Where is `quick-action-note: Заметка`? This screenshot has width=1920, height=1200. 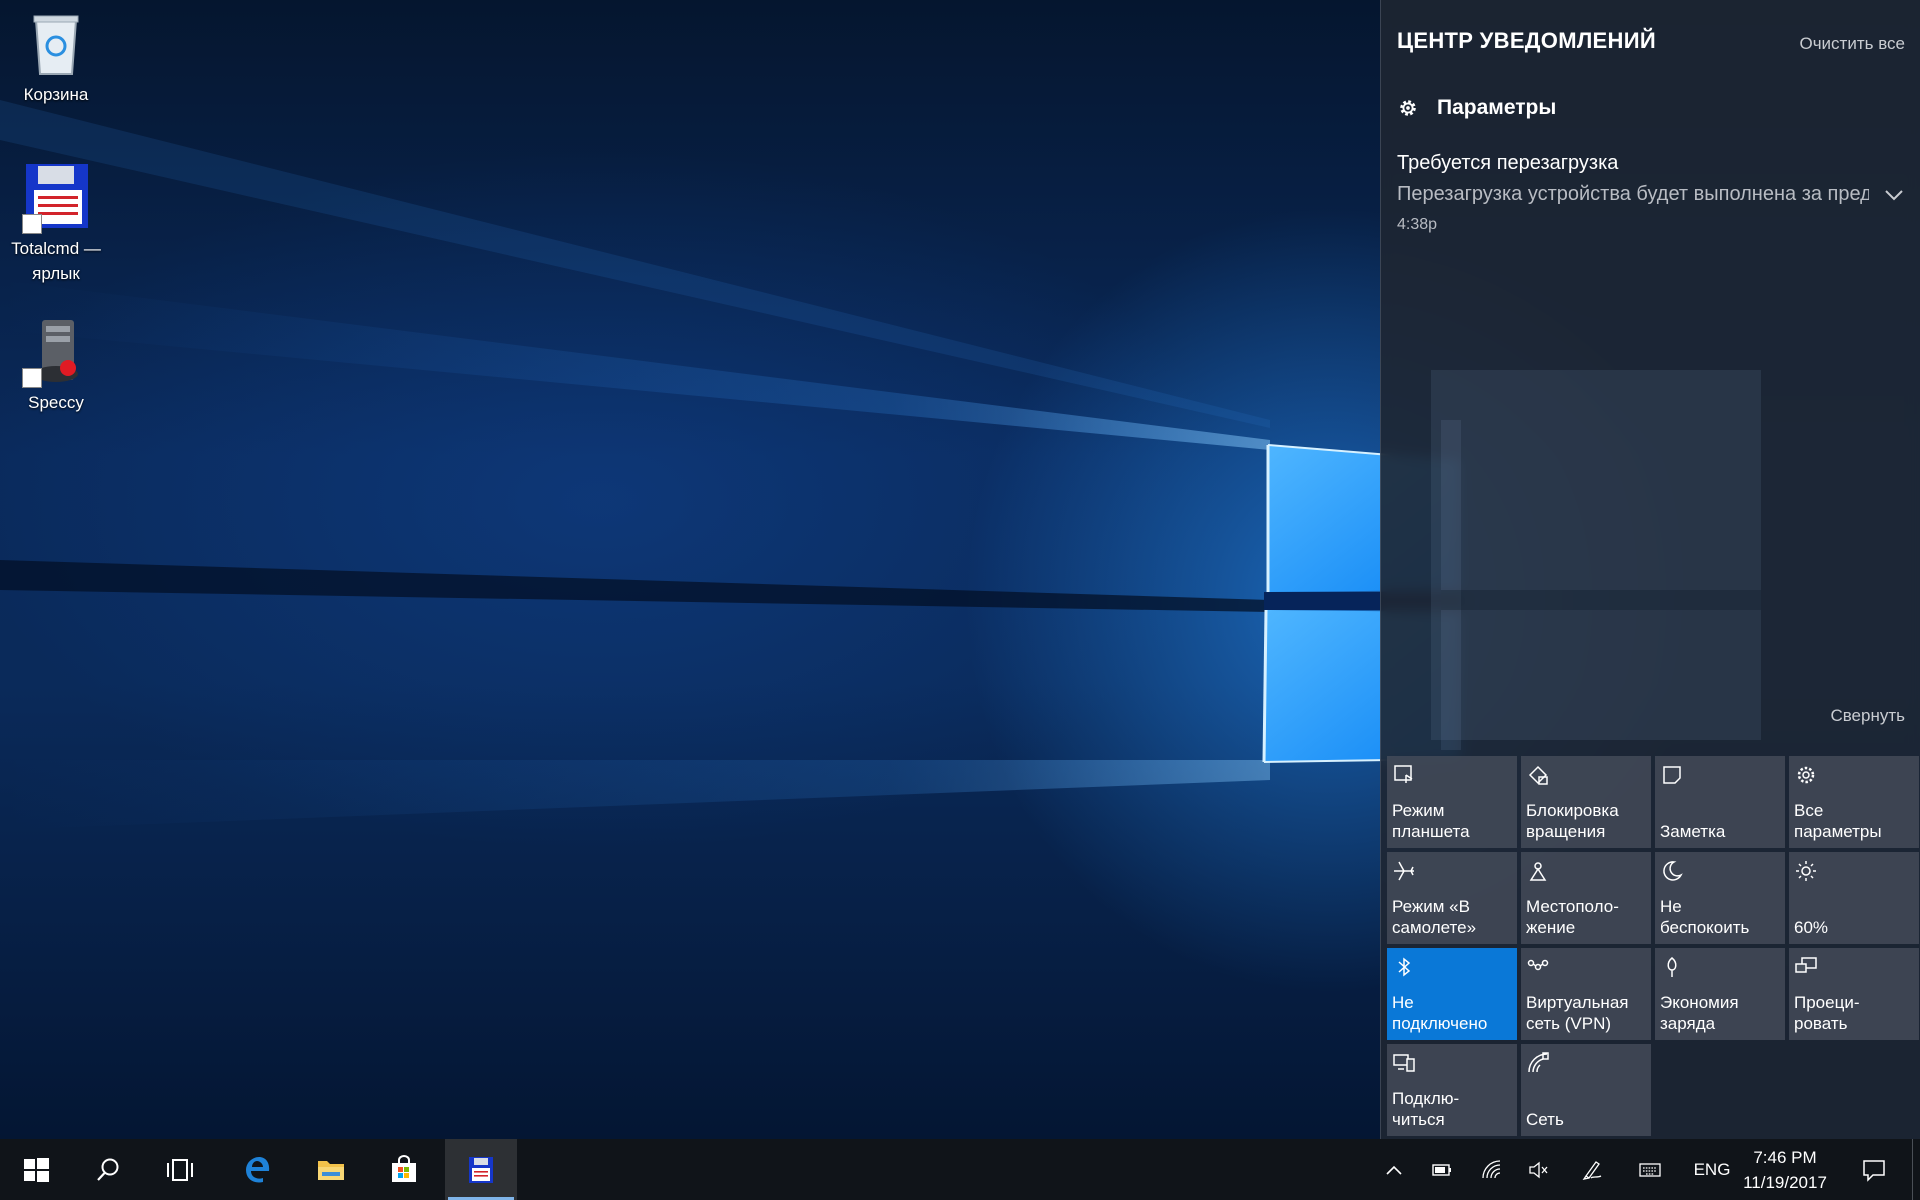
quick-action-note: Заметка is located at coordinates (1720, 802).